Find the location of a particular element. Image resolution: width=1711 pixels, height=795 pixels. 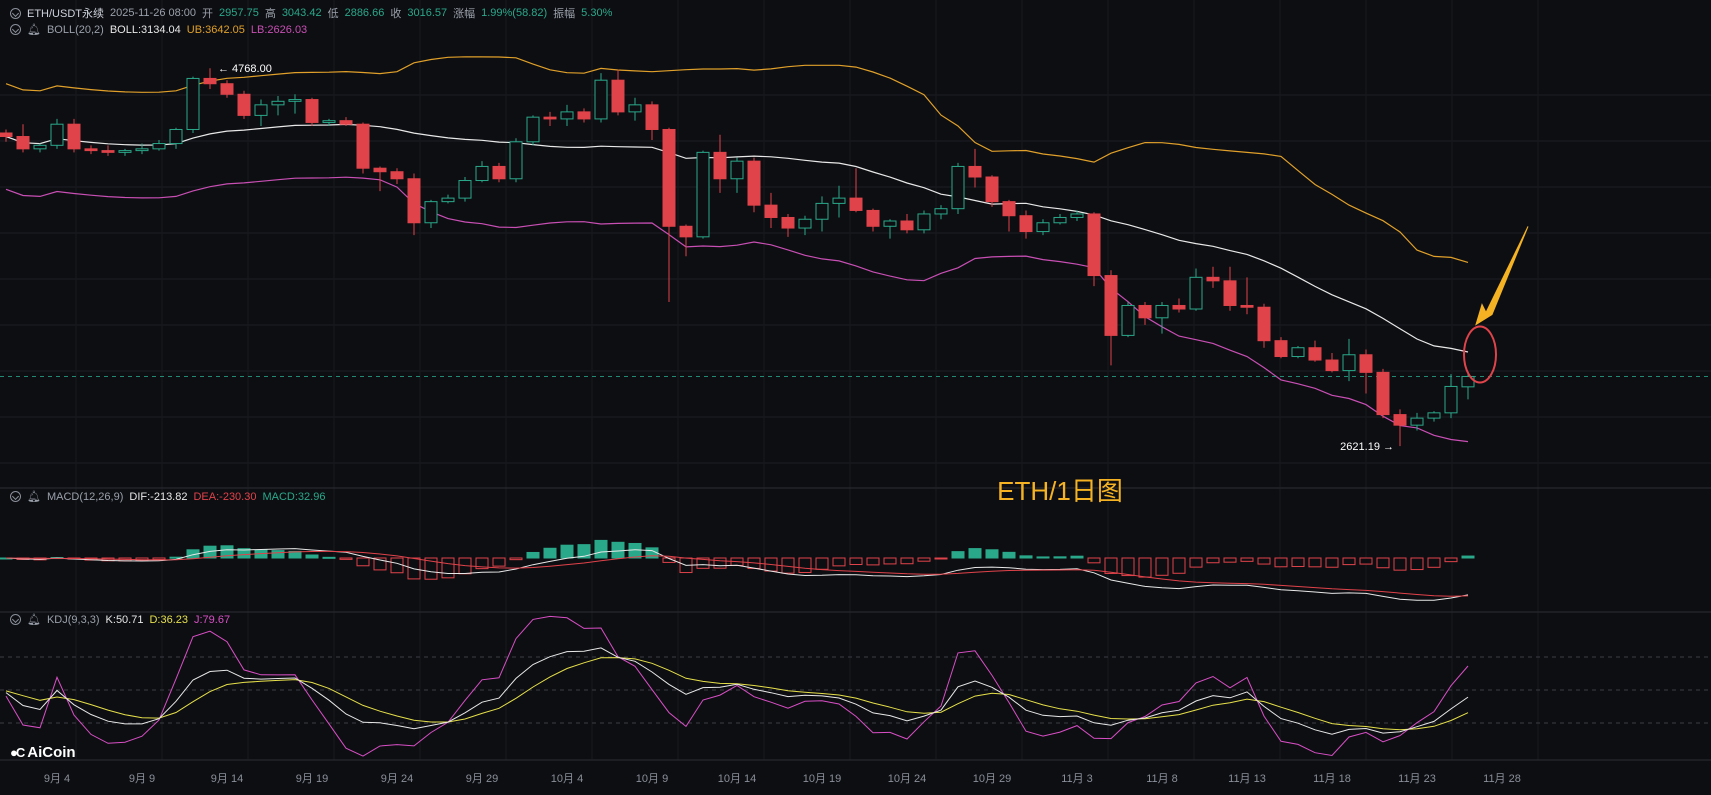

kdj-j: J:79.67 is located at coordinates (212, 619).